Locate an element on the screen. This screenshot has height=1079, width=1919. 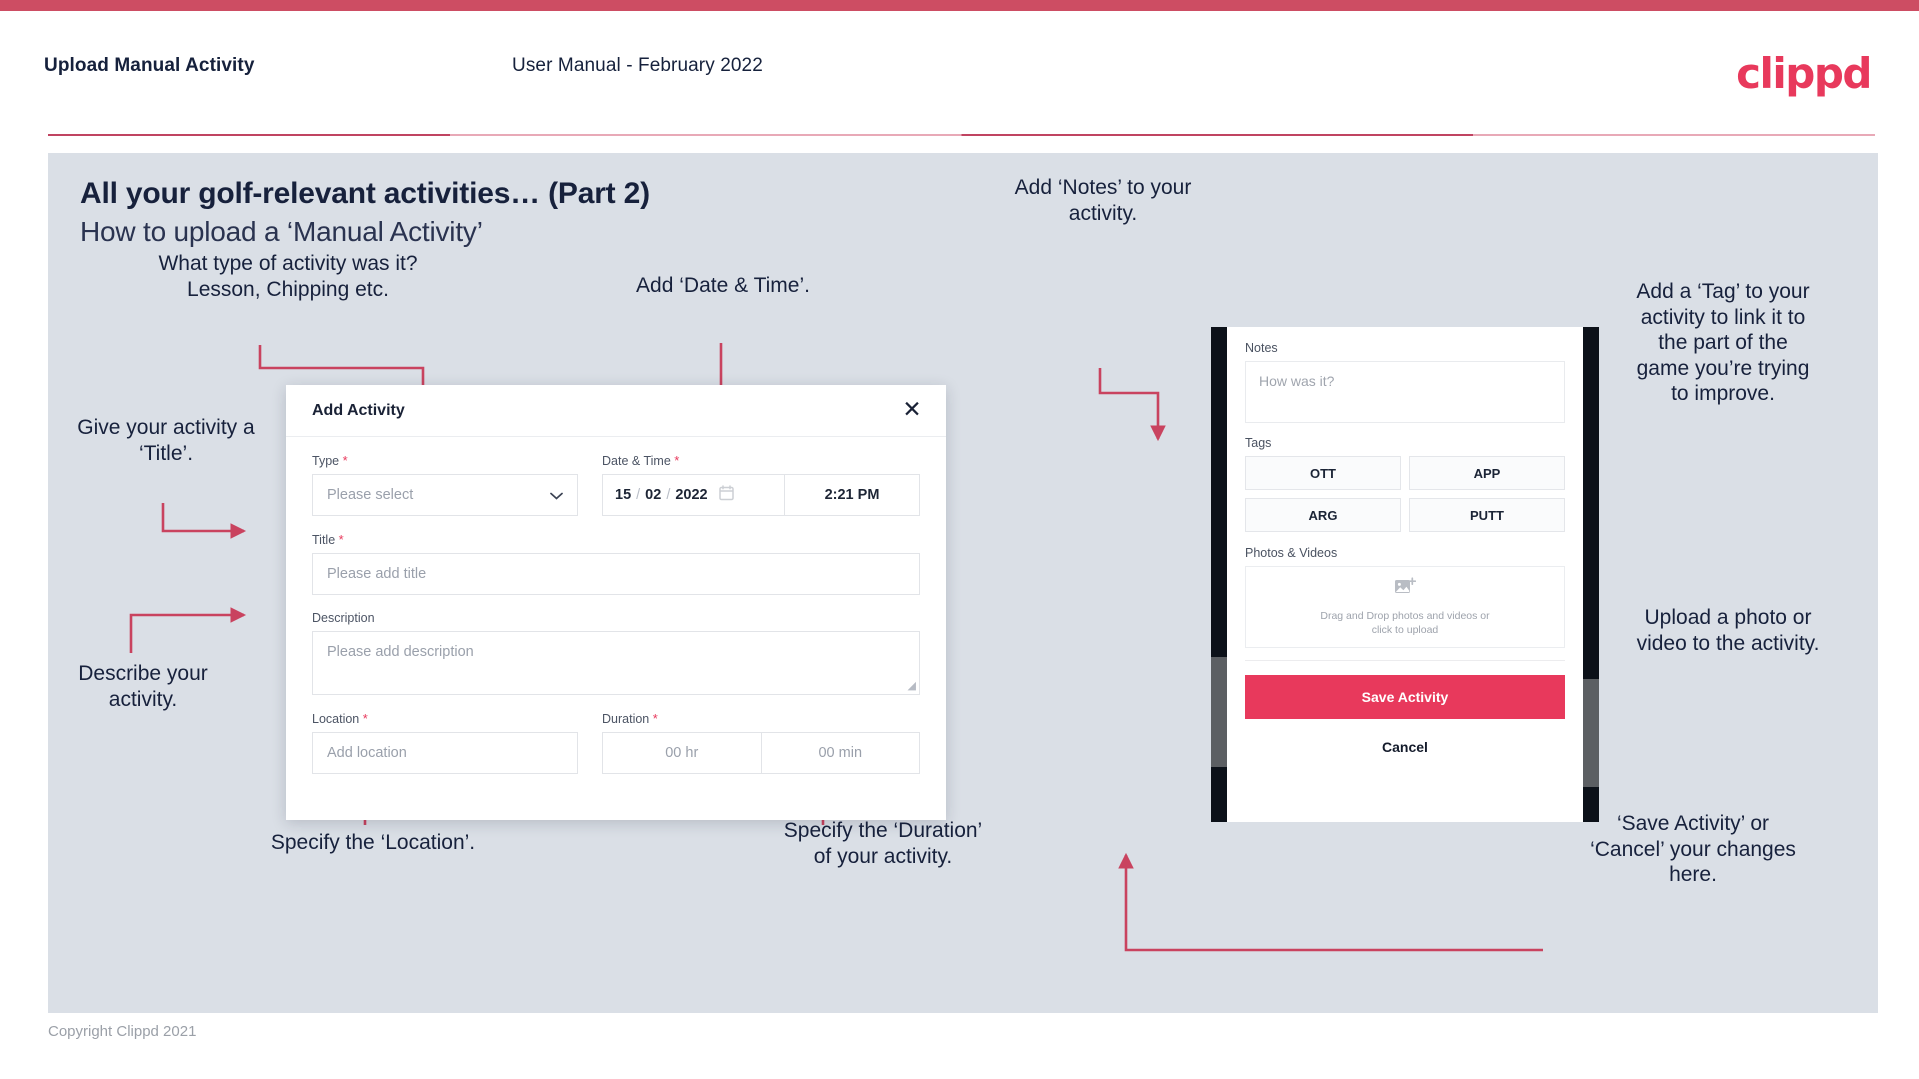
close-icon: ✕ is located at coordinates (912, 409).